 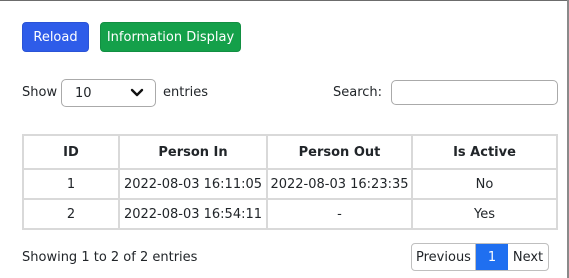 I want to click on pagination-previous-button: Previous, so click(x=444, y=257).